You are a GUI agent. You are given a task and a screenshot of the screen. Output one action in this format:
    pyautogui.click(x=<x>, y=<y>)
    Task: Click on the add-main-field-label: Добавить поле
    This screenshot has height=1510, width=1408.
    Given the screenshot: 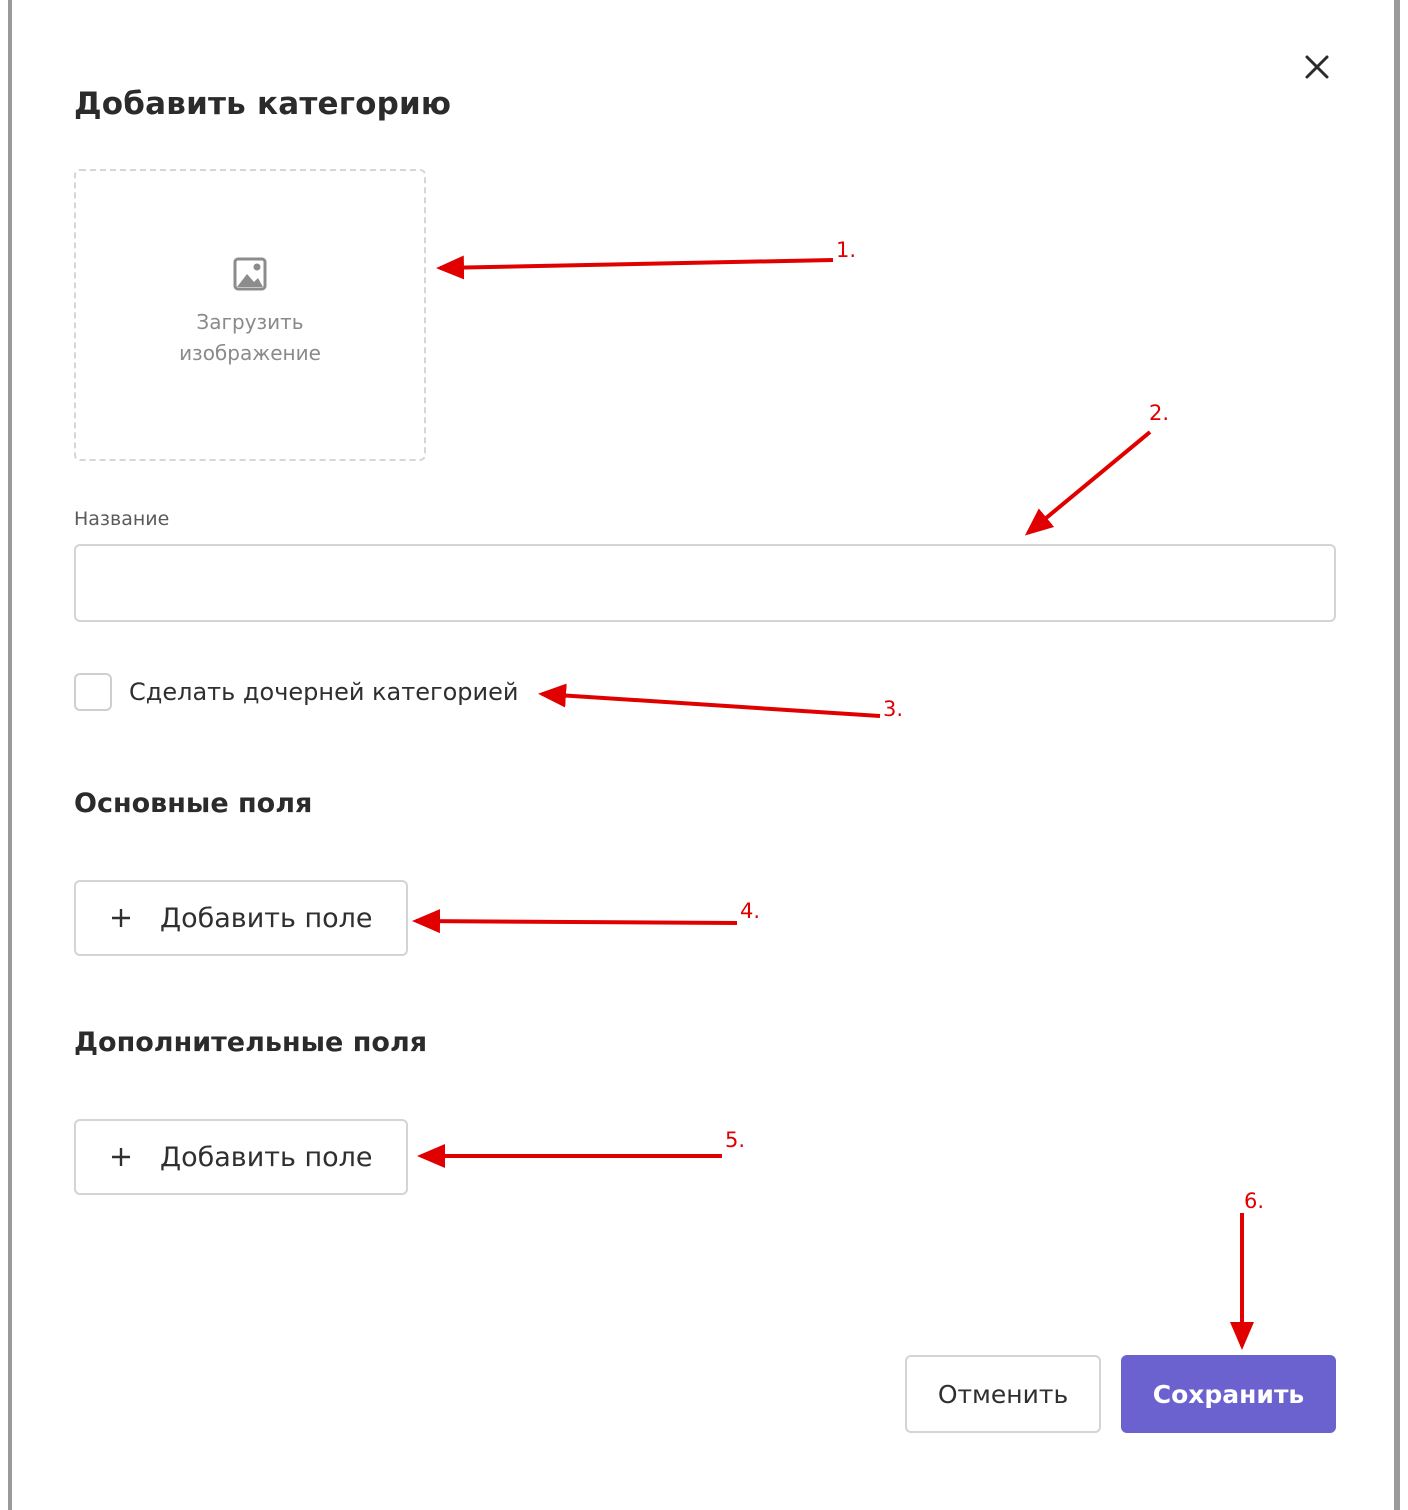 What is the action you would take?
    pyautogui.click(x=266, y=918)
    